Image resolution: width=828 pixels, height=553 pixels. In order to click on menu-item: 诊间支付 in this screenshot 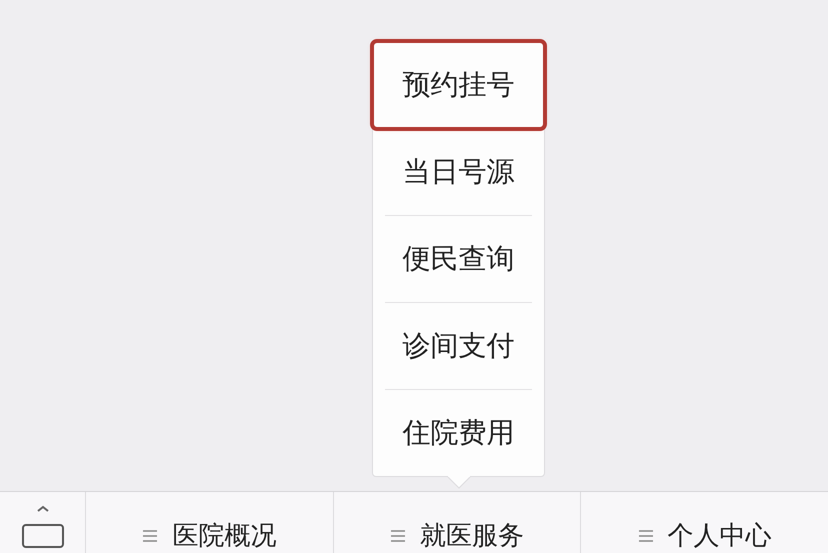, I will do `click(458, 346)`.